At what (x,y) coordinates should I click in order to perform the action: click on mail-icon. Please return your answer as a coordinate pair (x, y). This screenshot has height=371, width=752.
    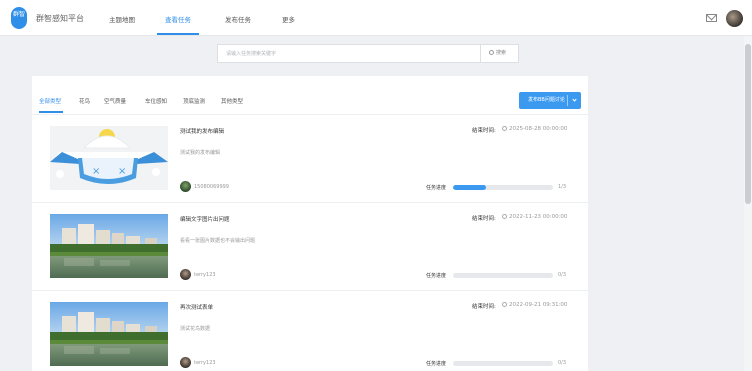
    Looking at the image, I should click on (711, 18).